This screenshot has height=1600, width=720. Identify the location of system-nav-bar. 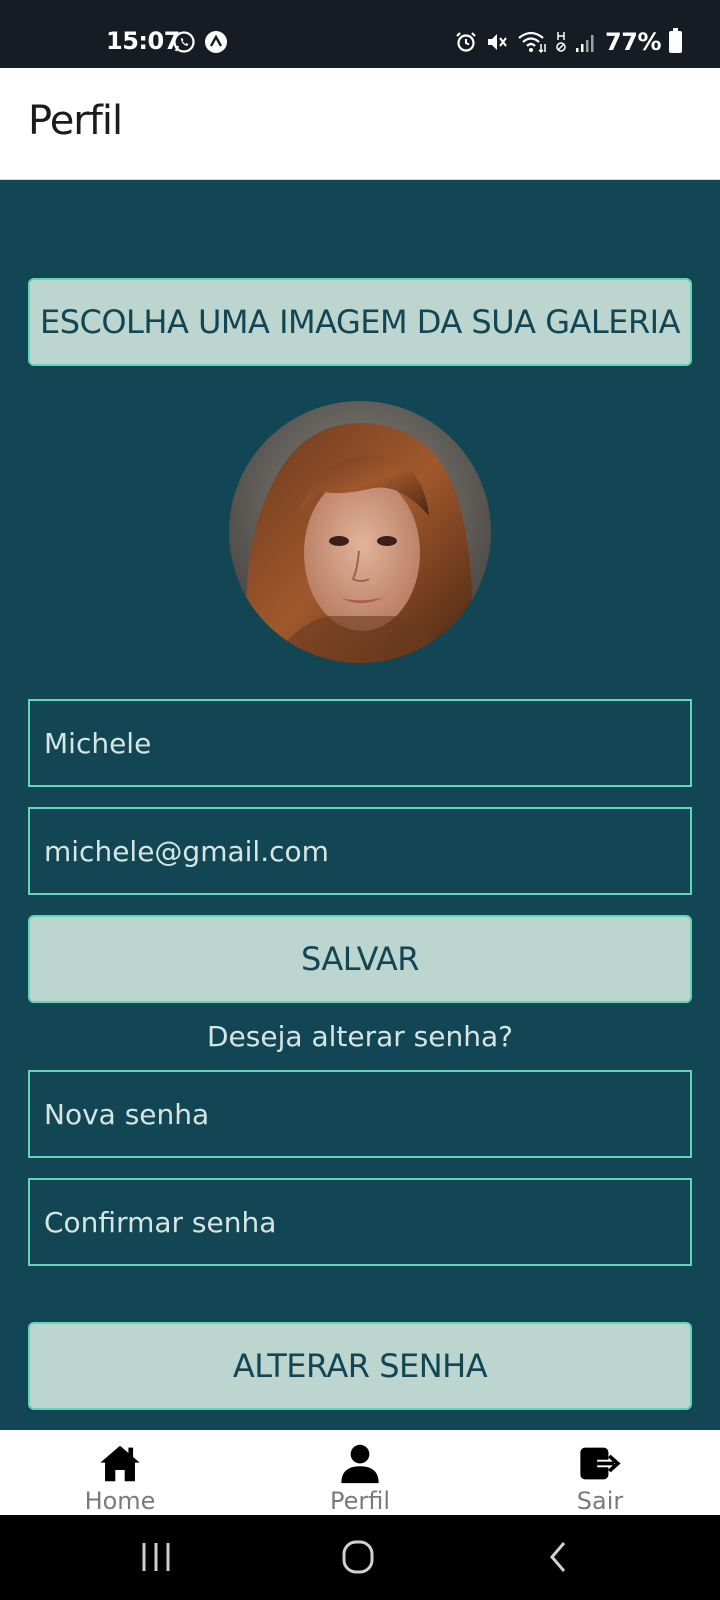
(360, 1557).